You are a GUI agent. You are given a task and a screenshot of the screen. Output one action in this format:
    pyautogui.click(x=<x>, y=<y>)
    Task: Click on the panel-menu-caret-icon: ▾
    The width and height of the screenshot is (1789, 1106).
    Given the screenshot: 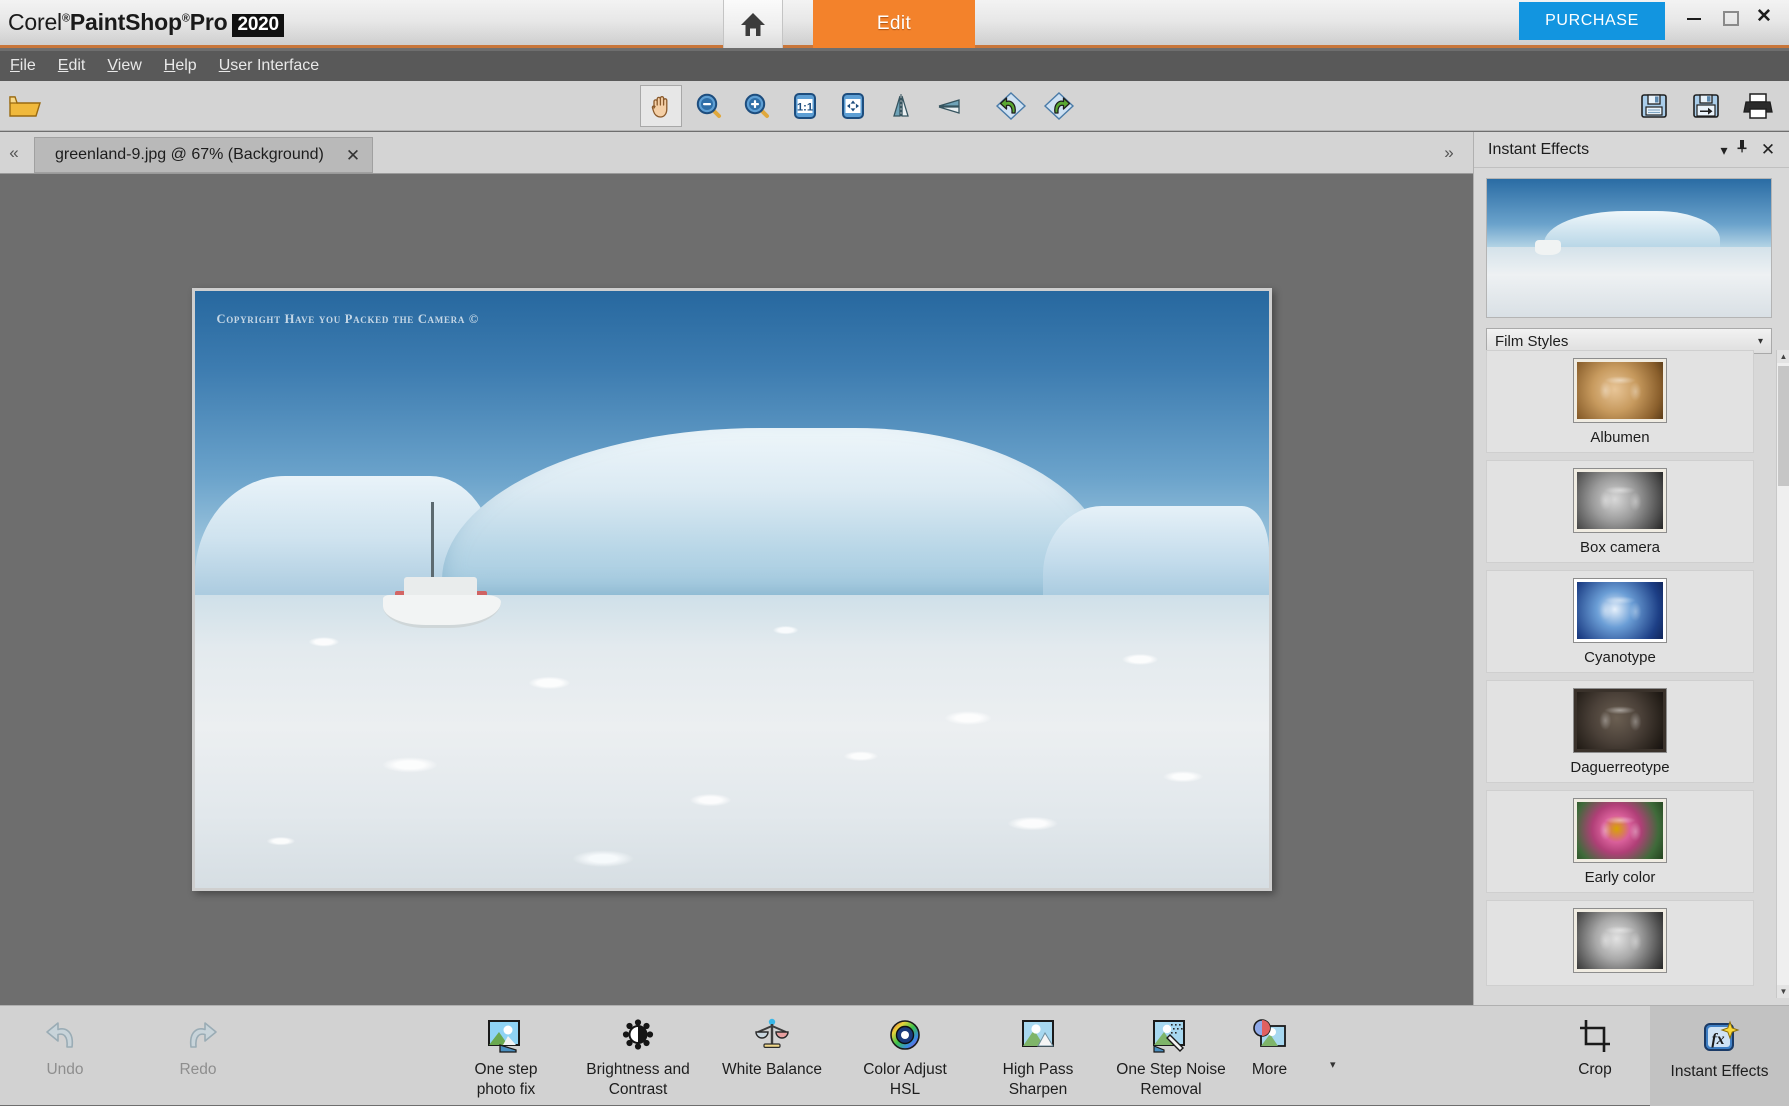 What is the action you would take?
    pyautogui.click(x=1724, y=150)
    